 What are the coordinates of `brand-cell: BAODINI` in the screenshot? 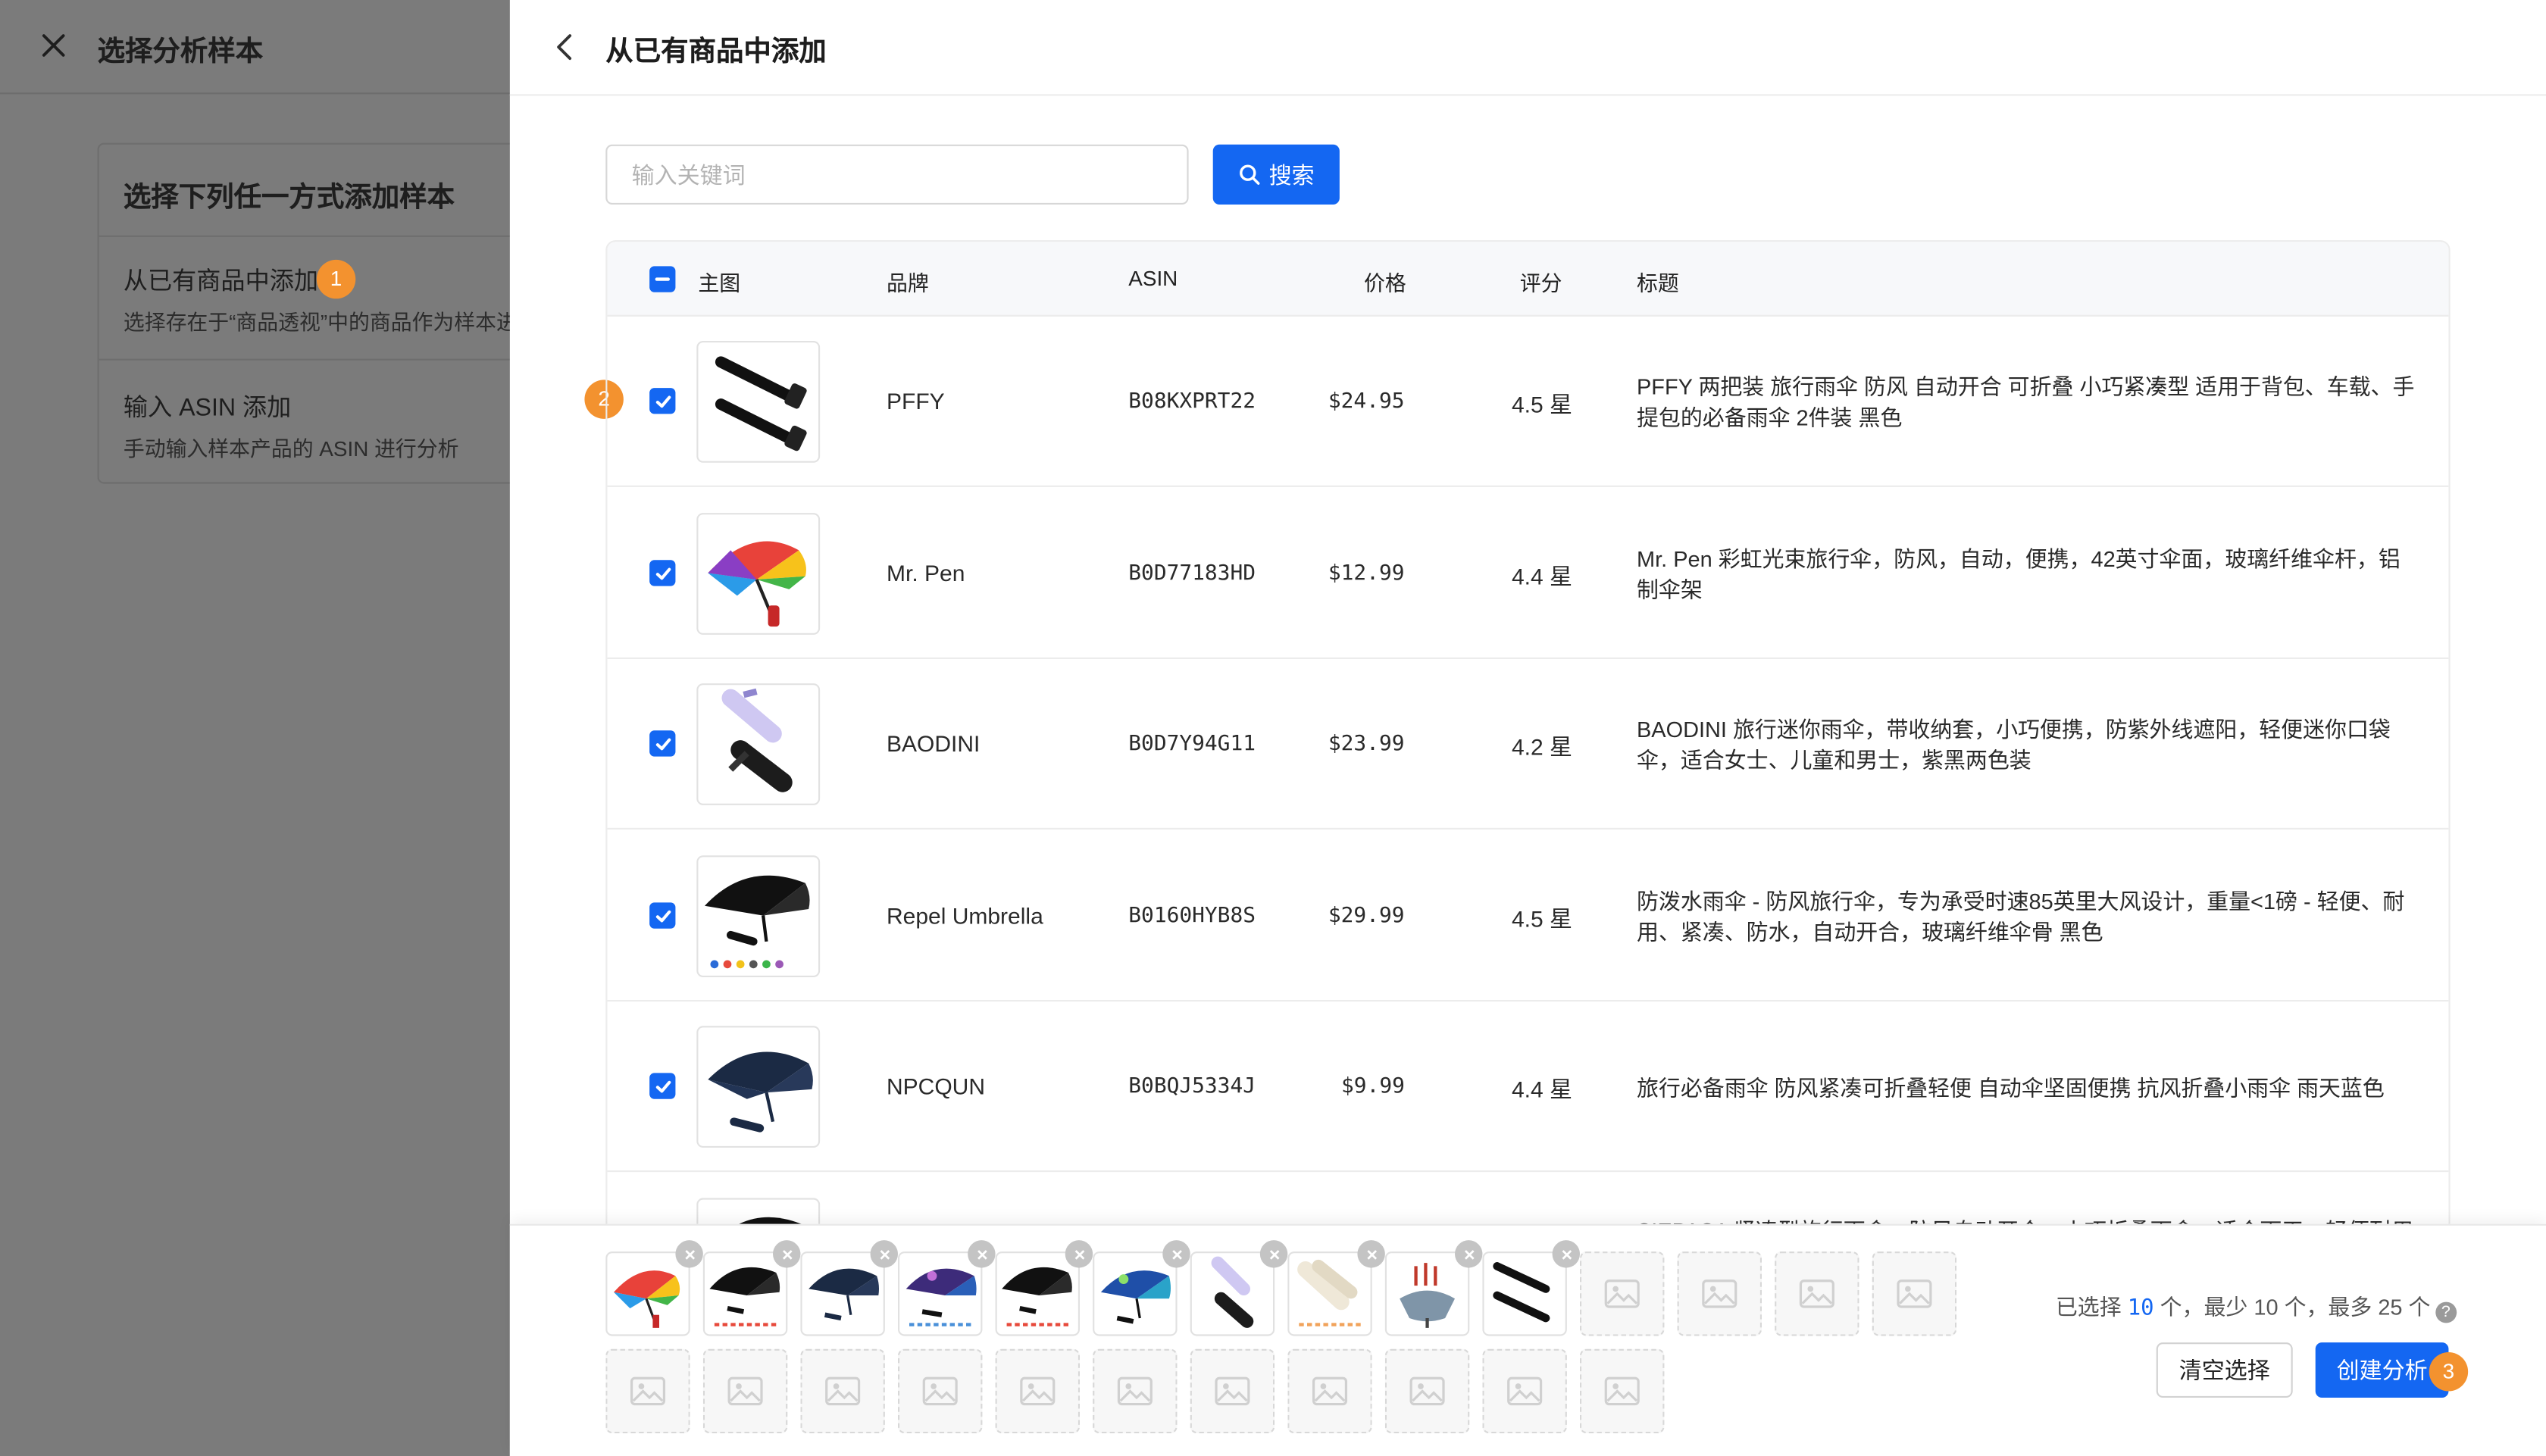 It's located at (934, 743).